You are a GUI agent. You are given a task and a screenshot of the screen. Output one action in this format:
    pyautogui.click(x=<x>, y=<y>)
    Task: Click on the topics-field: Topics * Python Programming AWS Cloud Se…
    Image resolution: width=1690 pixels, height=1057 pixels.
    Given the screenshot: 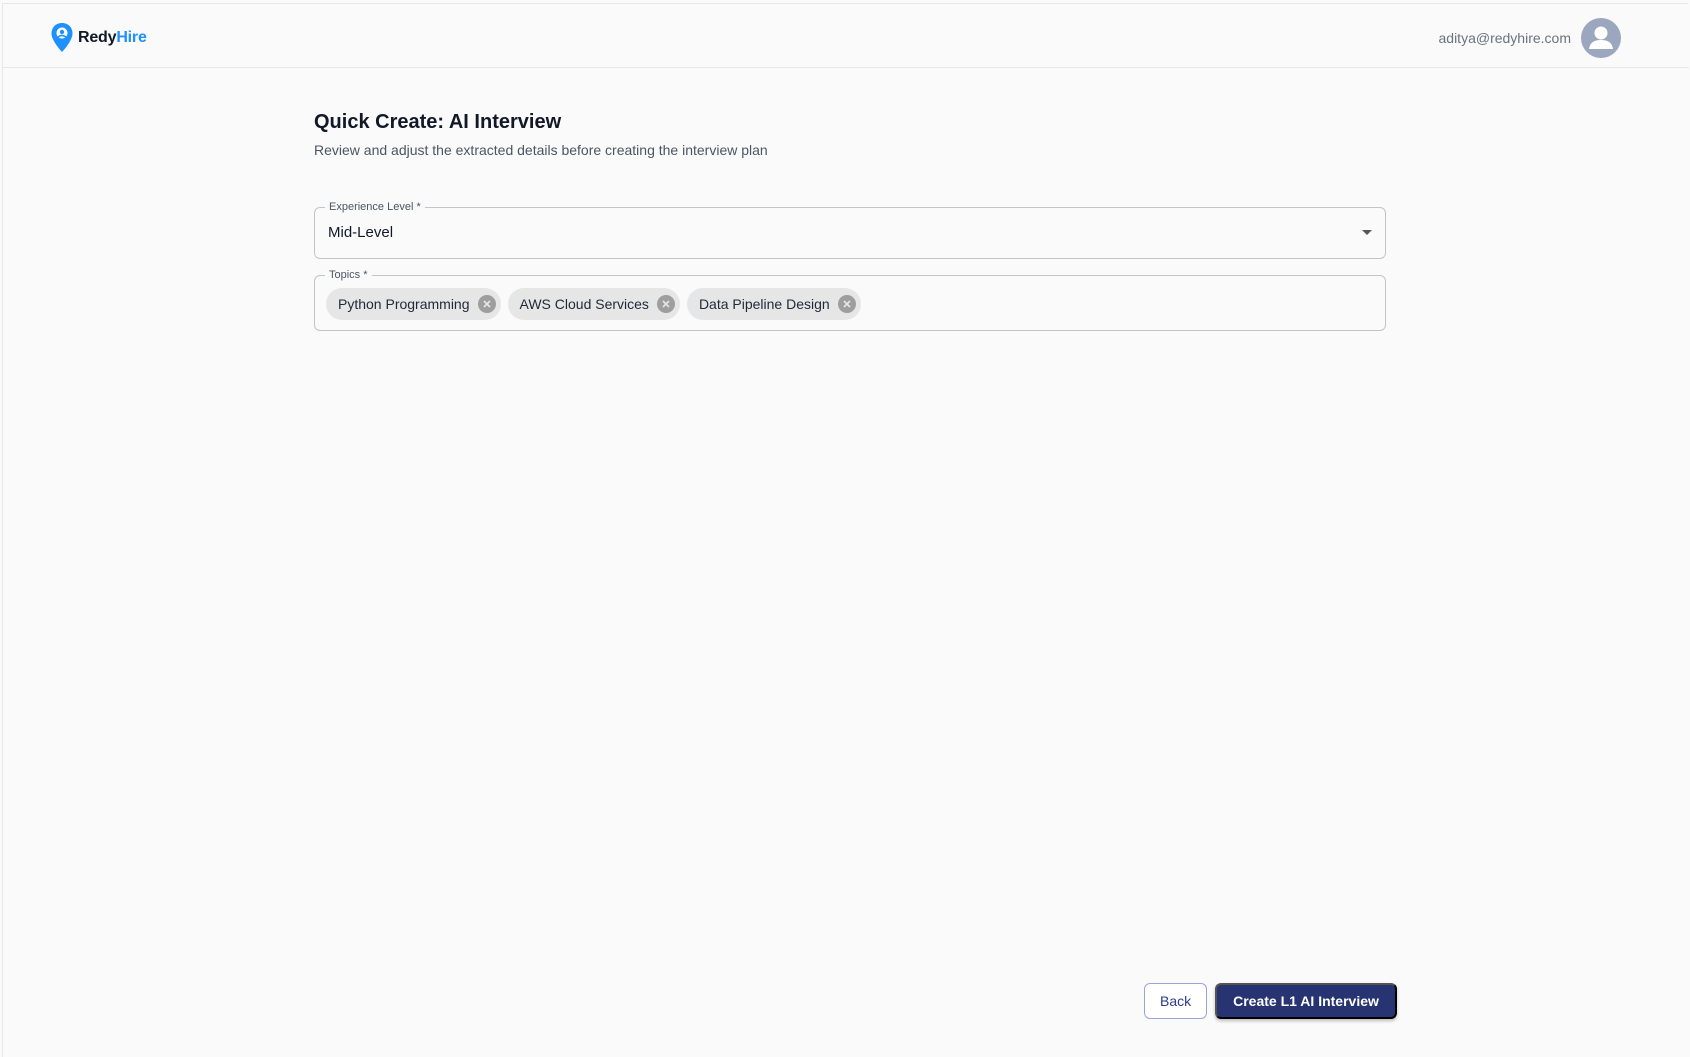 What is the action you would take?
    pyautogui.click(x=850, y=299)
    